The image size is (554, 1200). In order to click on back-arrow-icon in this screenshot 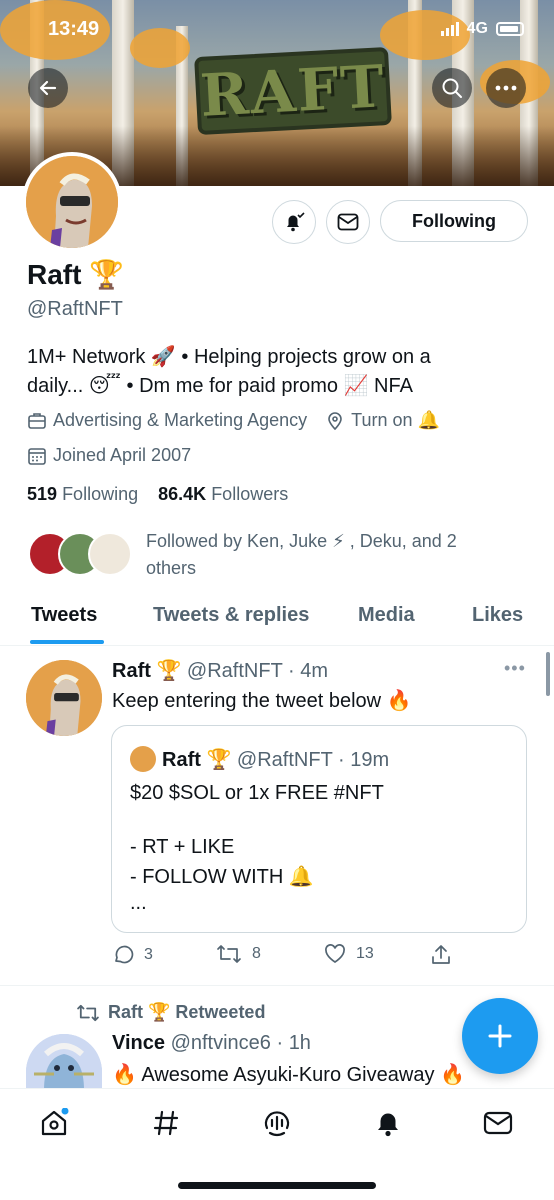, I will do `click(48, 88)`.